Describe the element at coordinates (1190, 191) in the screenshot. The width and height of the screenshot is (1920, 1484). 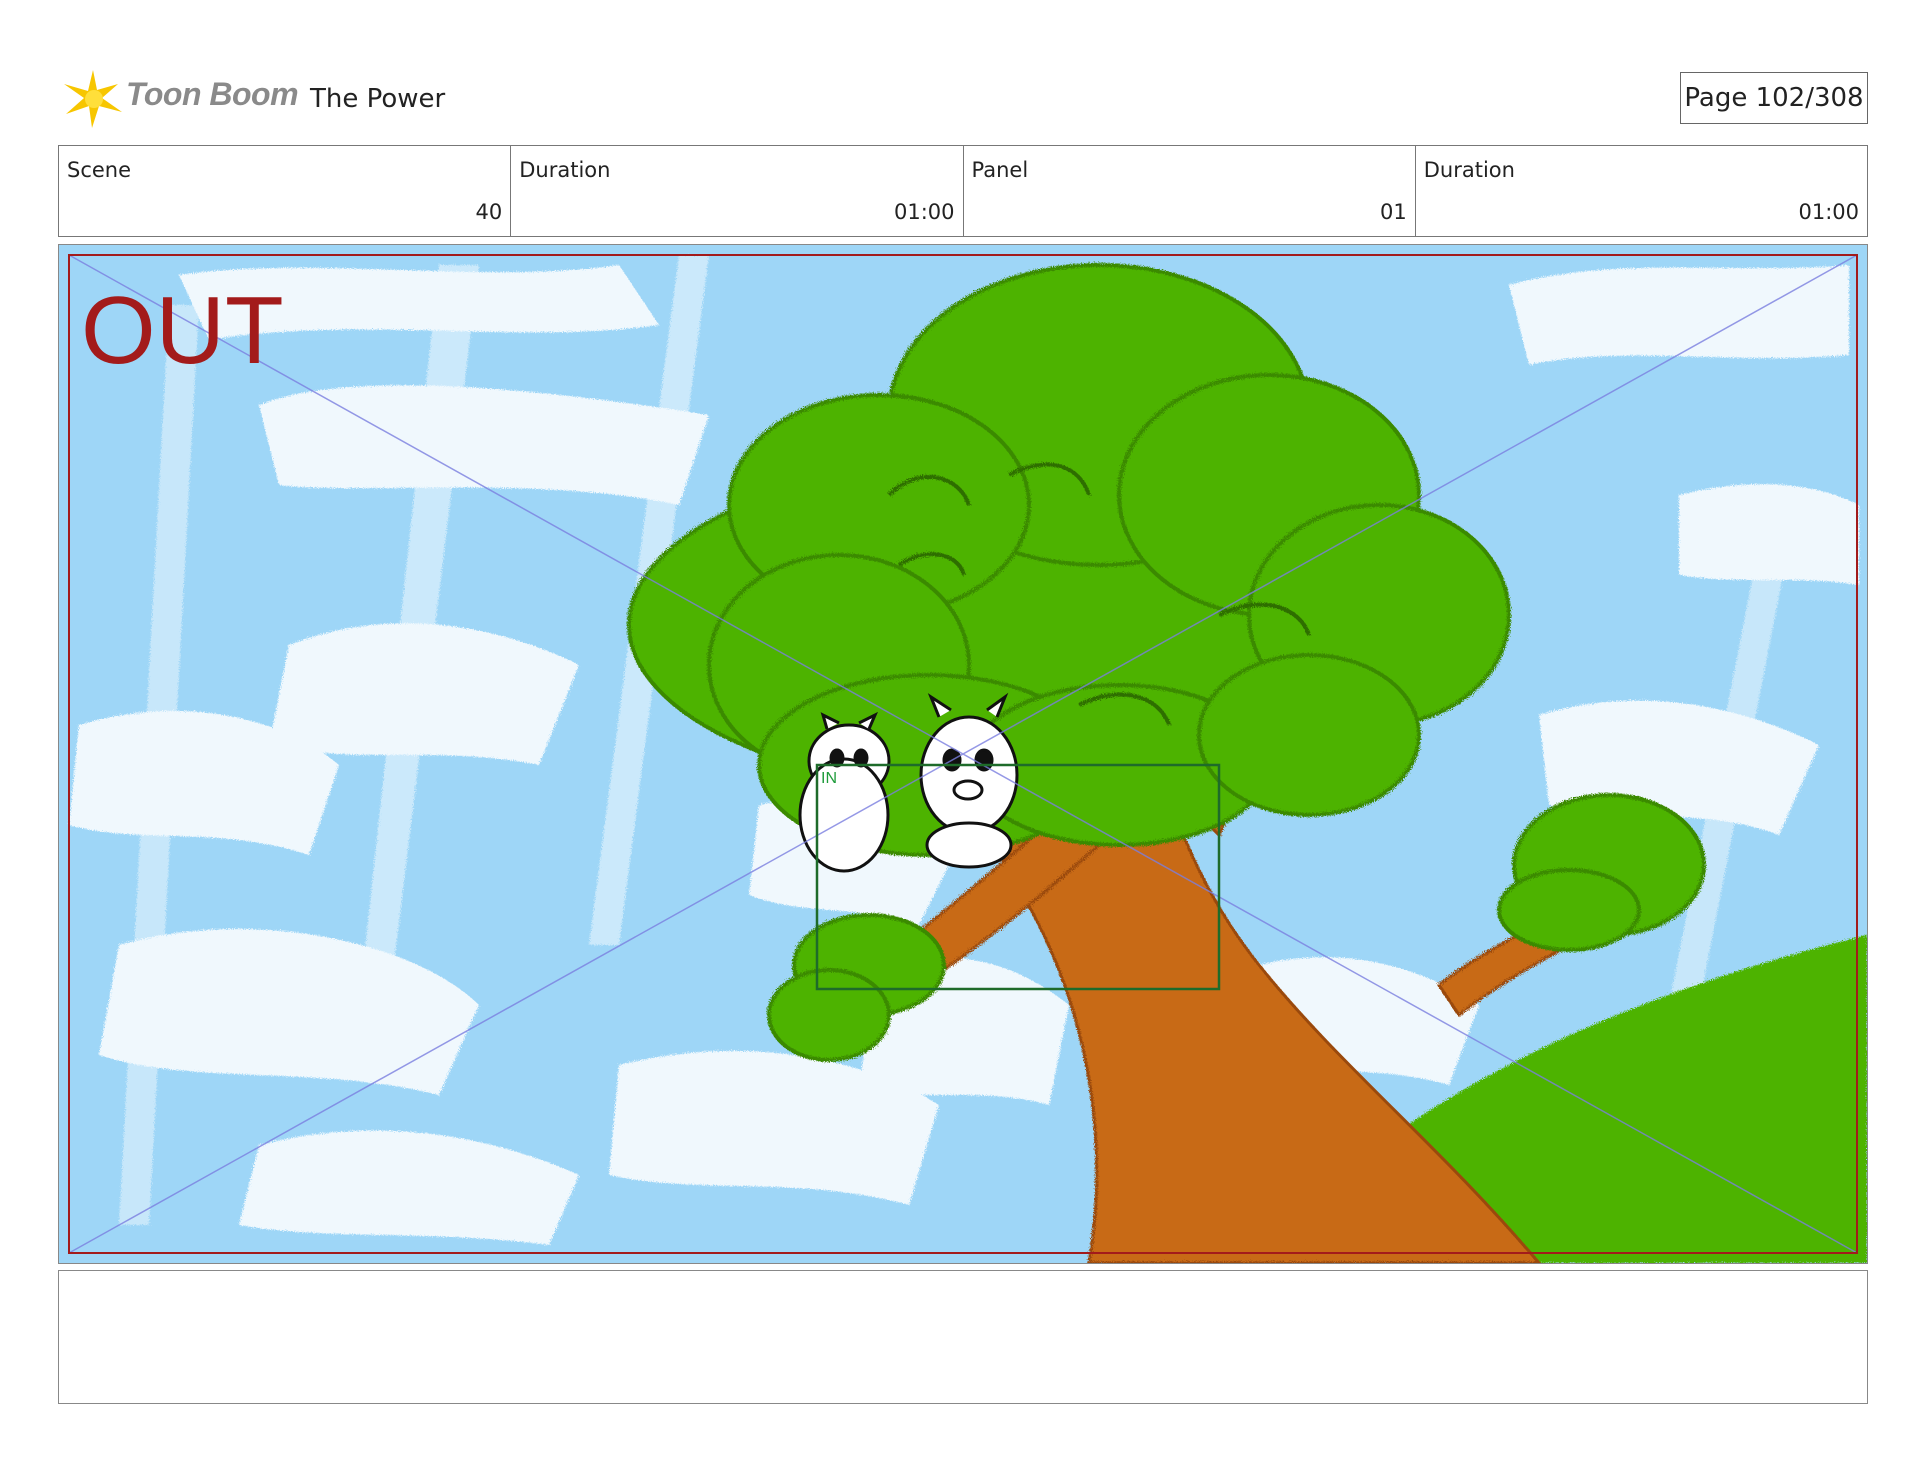
I see `panel-cell: Panel 01` at that location.